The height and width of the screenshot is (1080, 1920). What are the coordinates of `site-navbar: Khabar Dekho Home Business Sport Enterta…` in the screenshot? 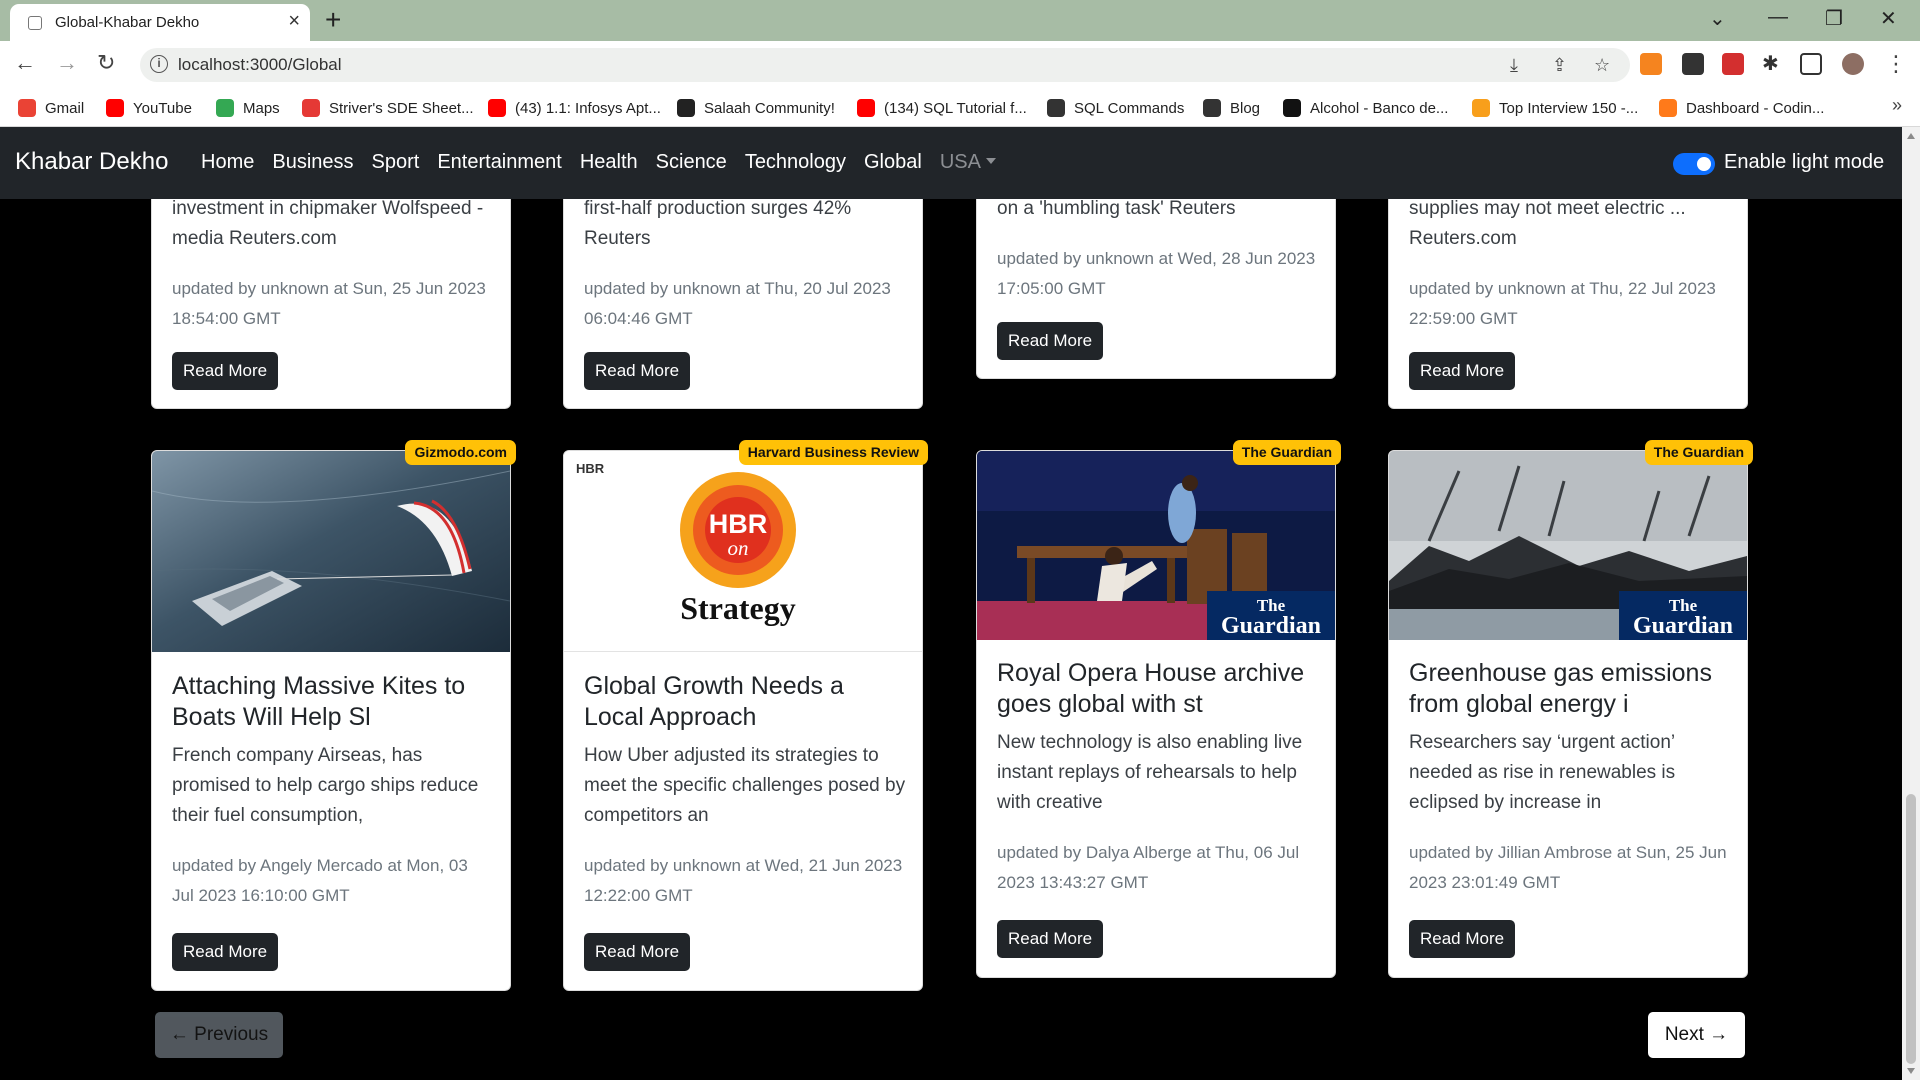 It's located at (951, 163).